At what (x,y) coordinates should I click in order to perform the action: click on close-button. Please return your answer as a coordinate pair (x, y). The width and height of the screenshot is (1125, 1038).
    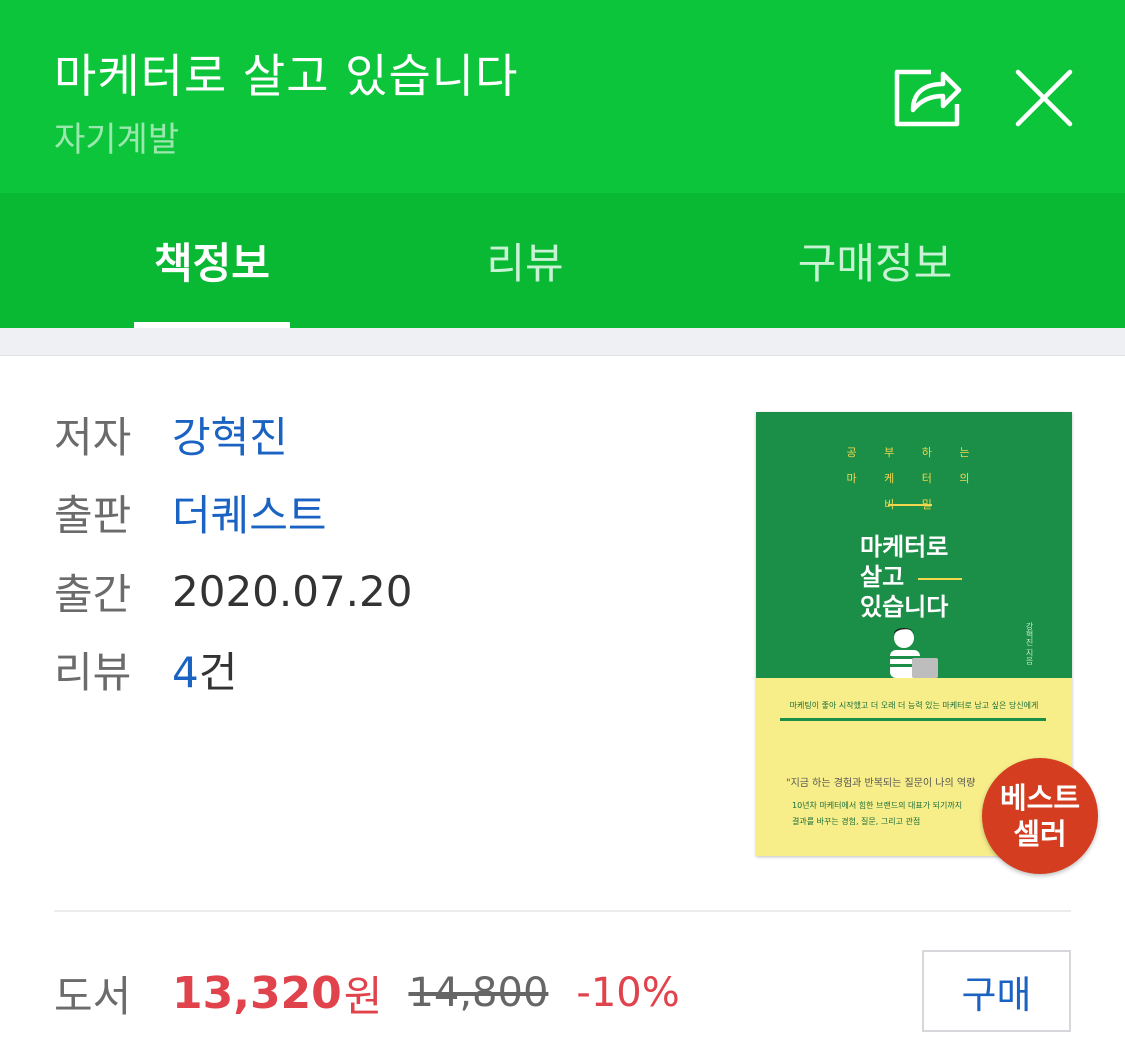
    Looking at the image, I should click on (1044, 98).